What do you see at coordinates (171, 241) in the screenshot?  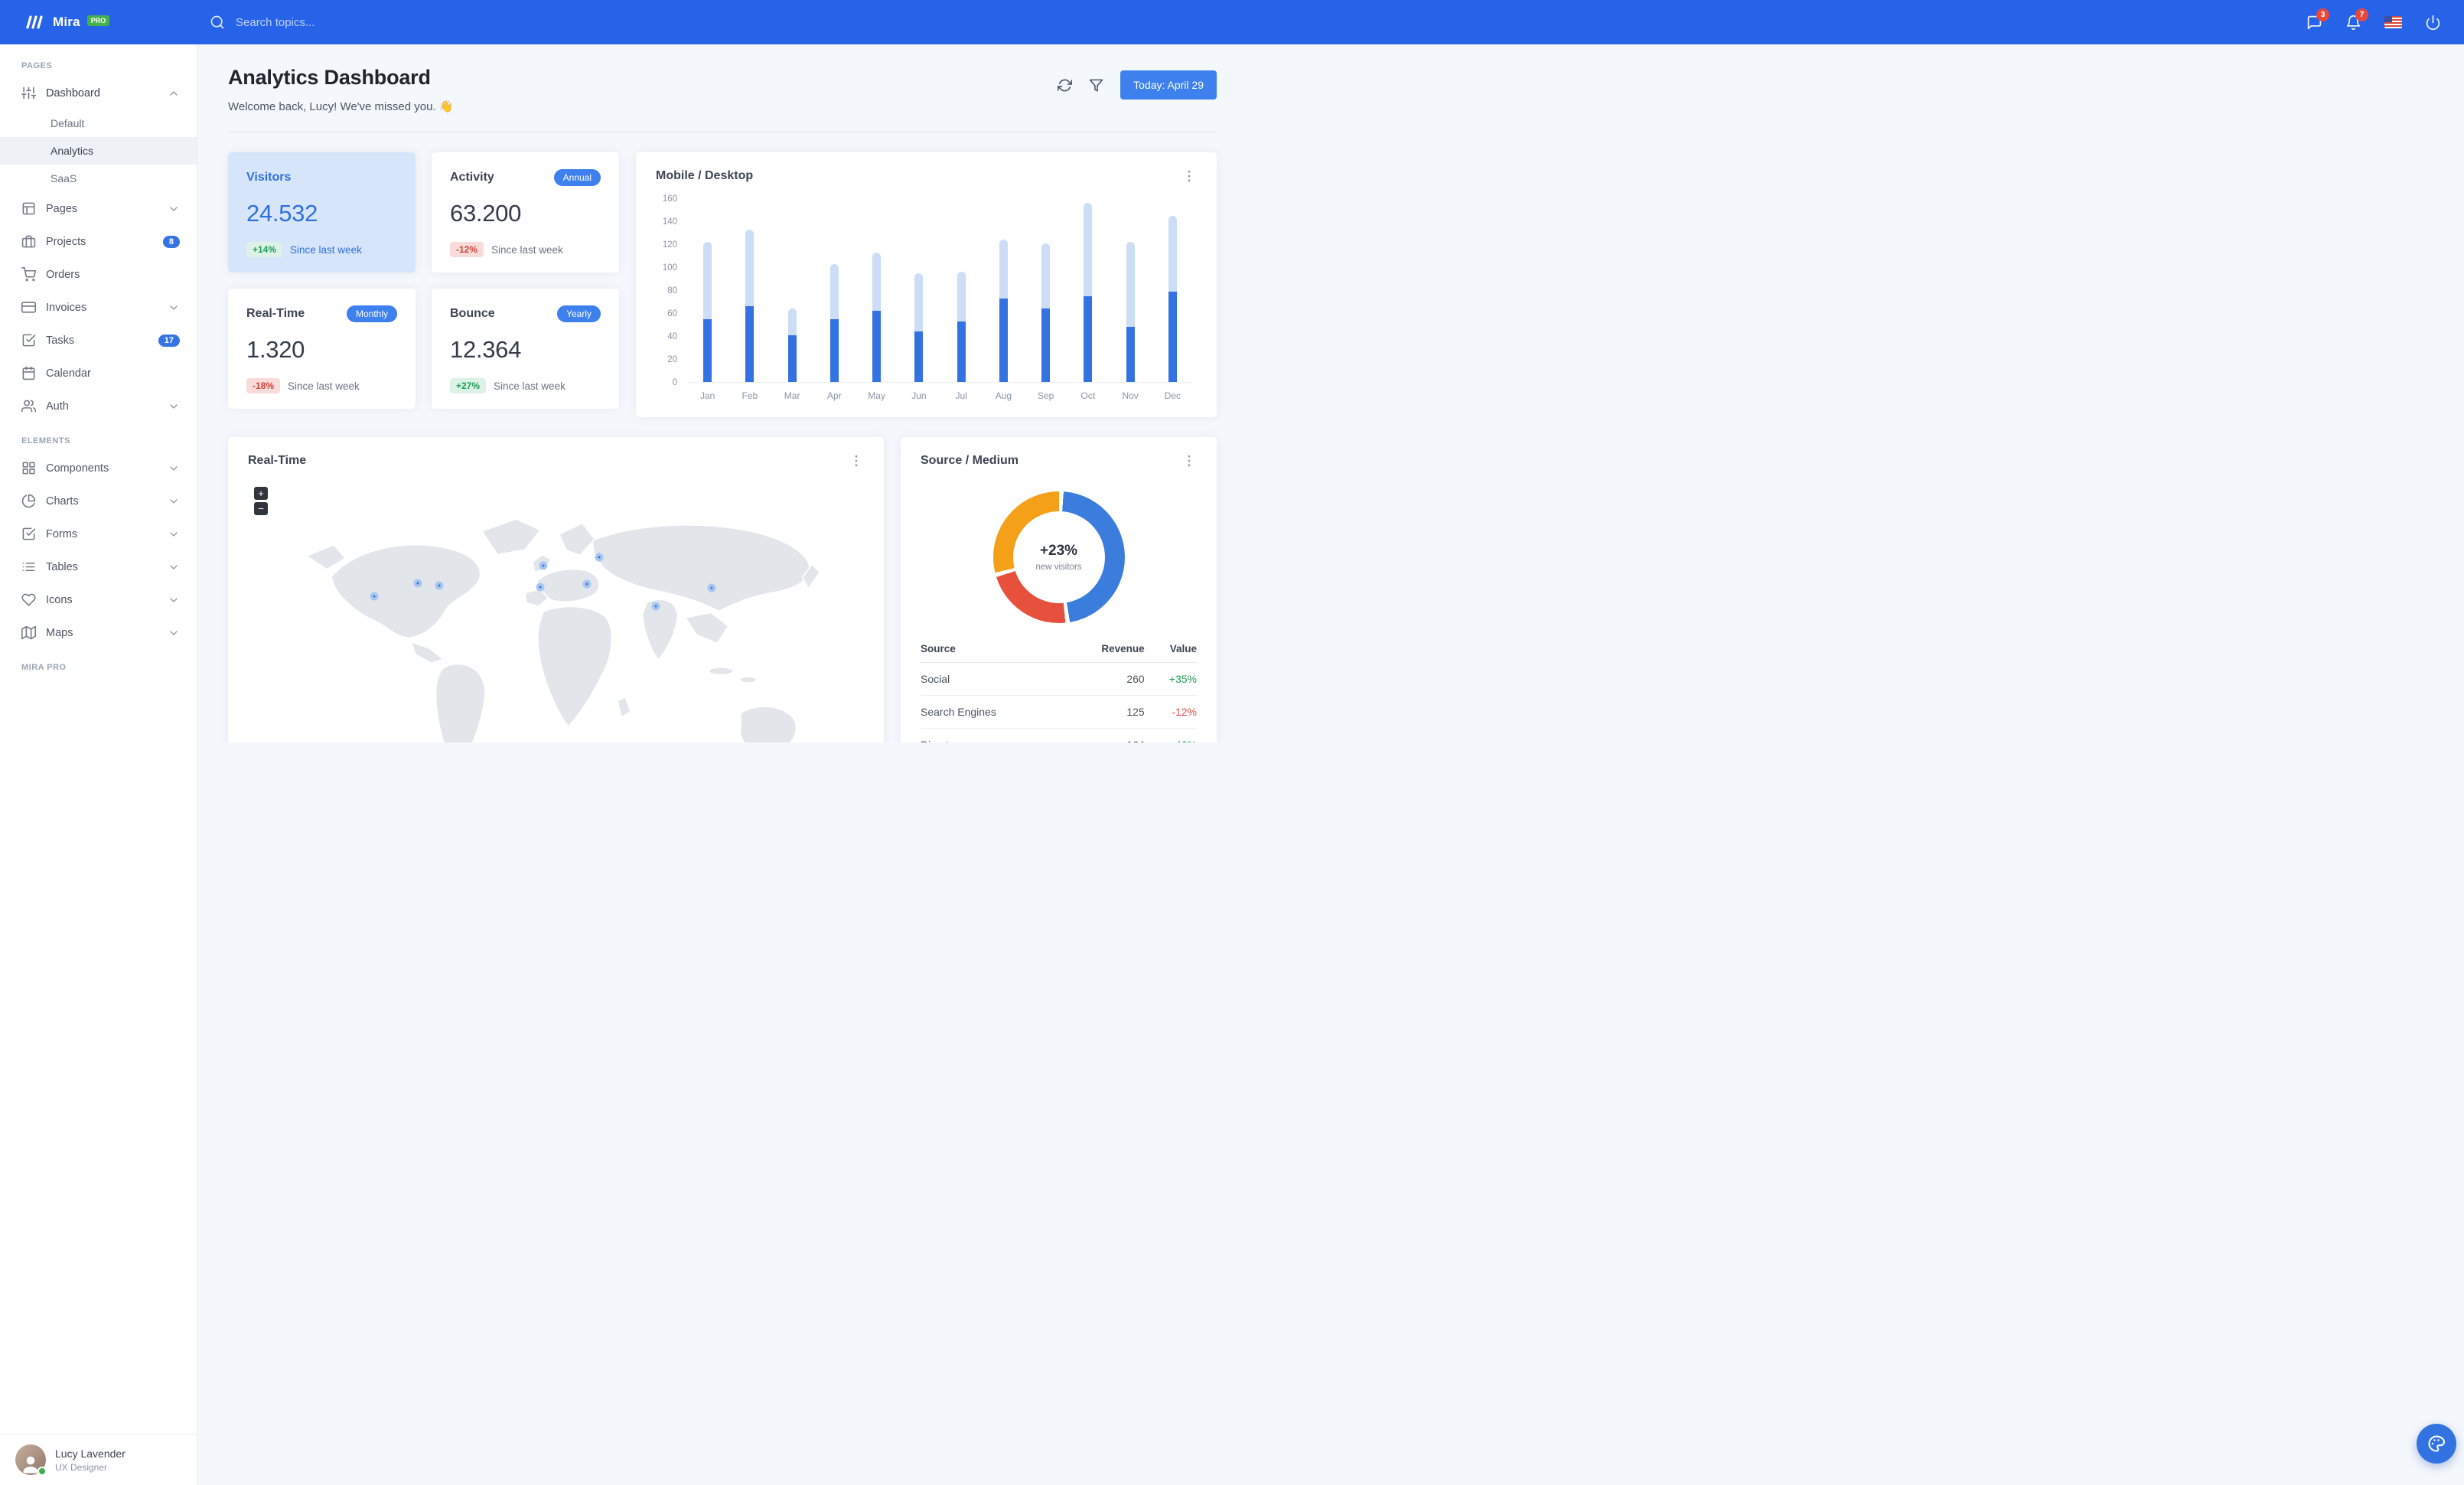 I see `sidebar-count-badge: 8` at bounding box center [171, 241].